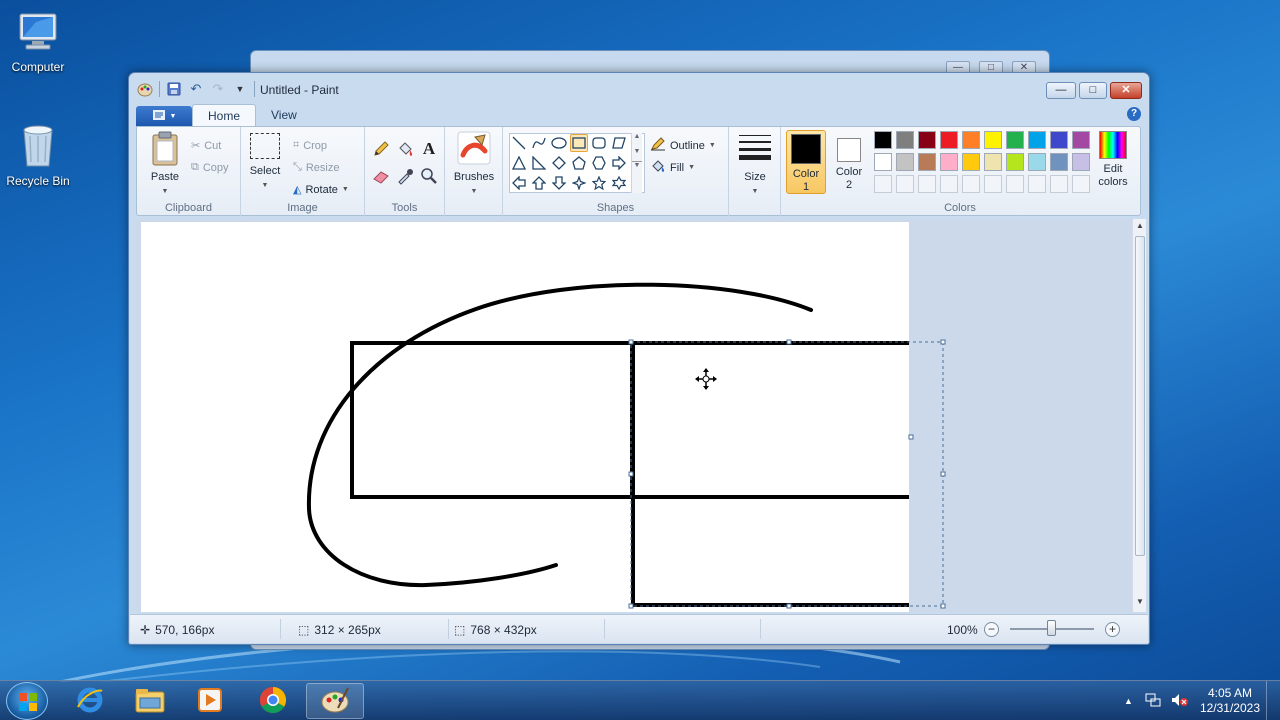  What do you see at coordinates (639, 88) in the screenshot?
I see `title-bar: ↶ ↷ ▼ Untitled - Paint — □ ✕` at bounding box center [639, 88].